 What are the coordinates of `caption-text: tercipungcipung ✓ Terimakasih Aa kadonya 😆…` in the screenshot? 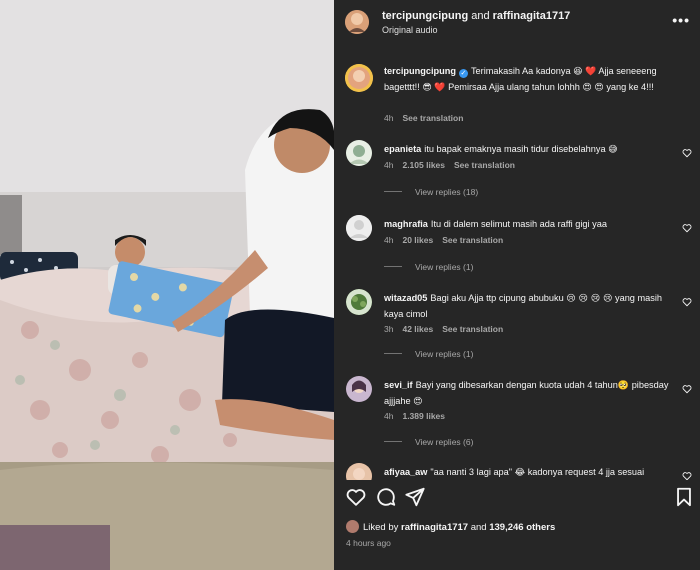 It's located at (529, 80).